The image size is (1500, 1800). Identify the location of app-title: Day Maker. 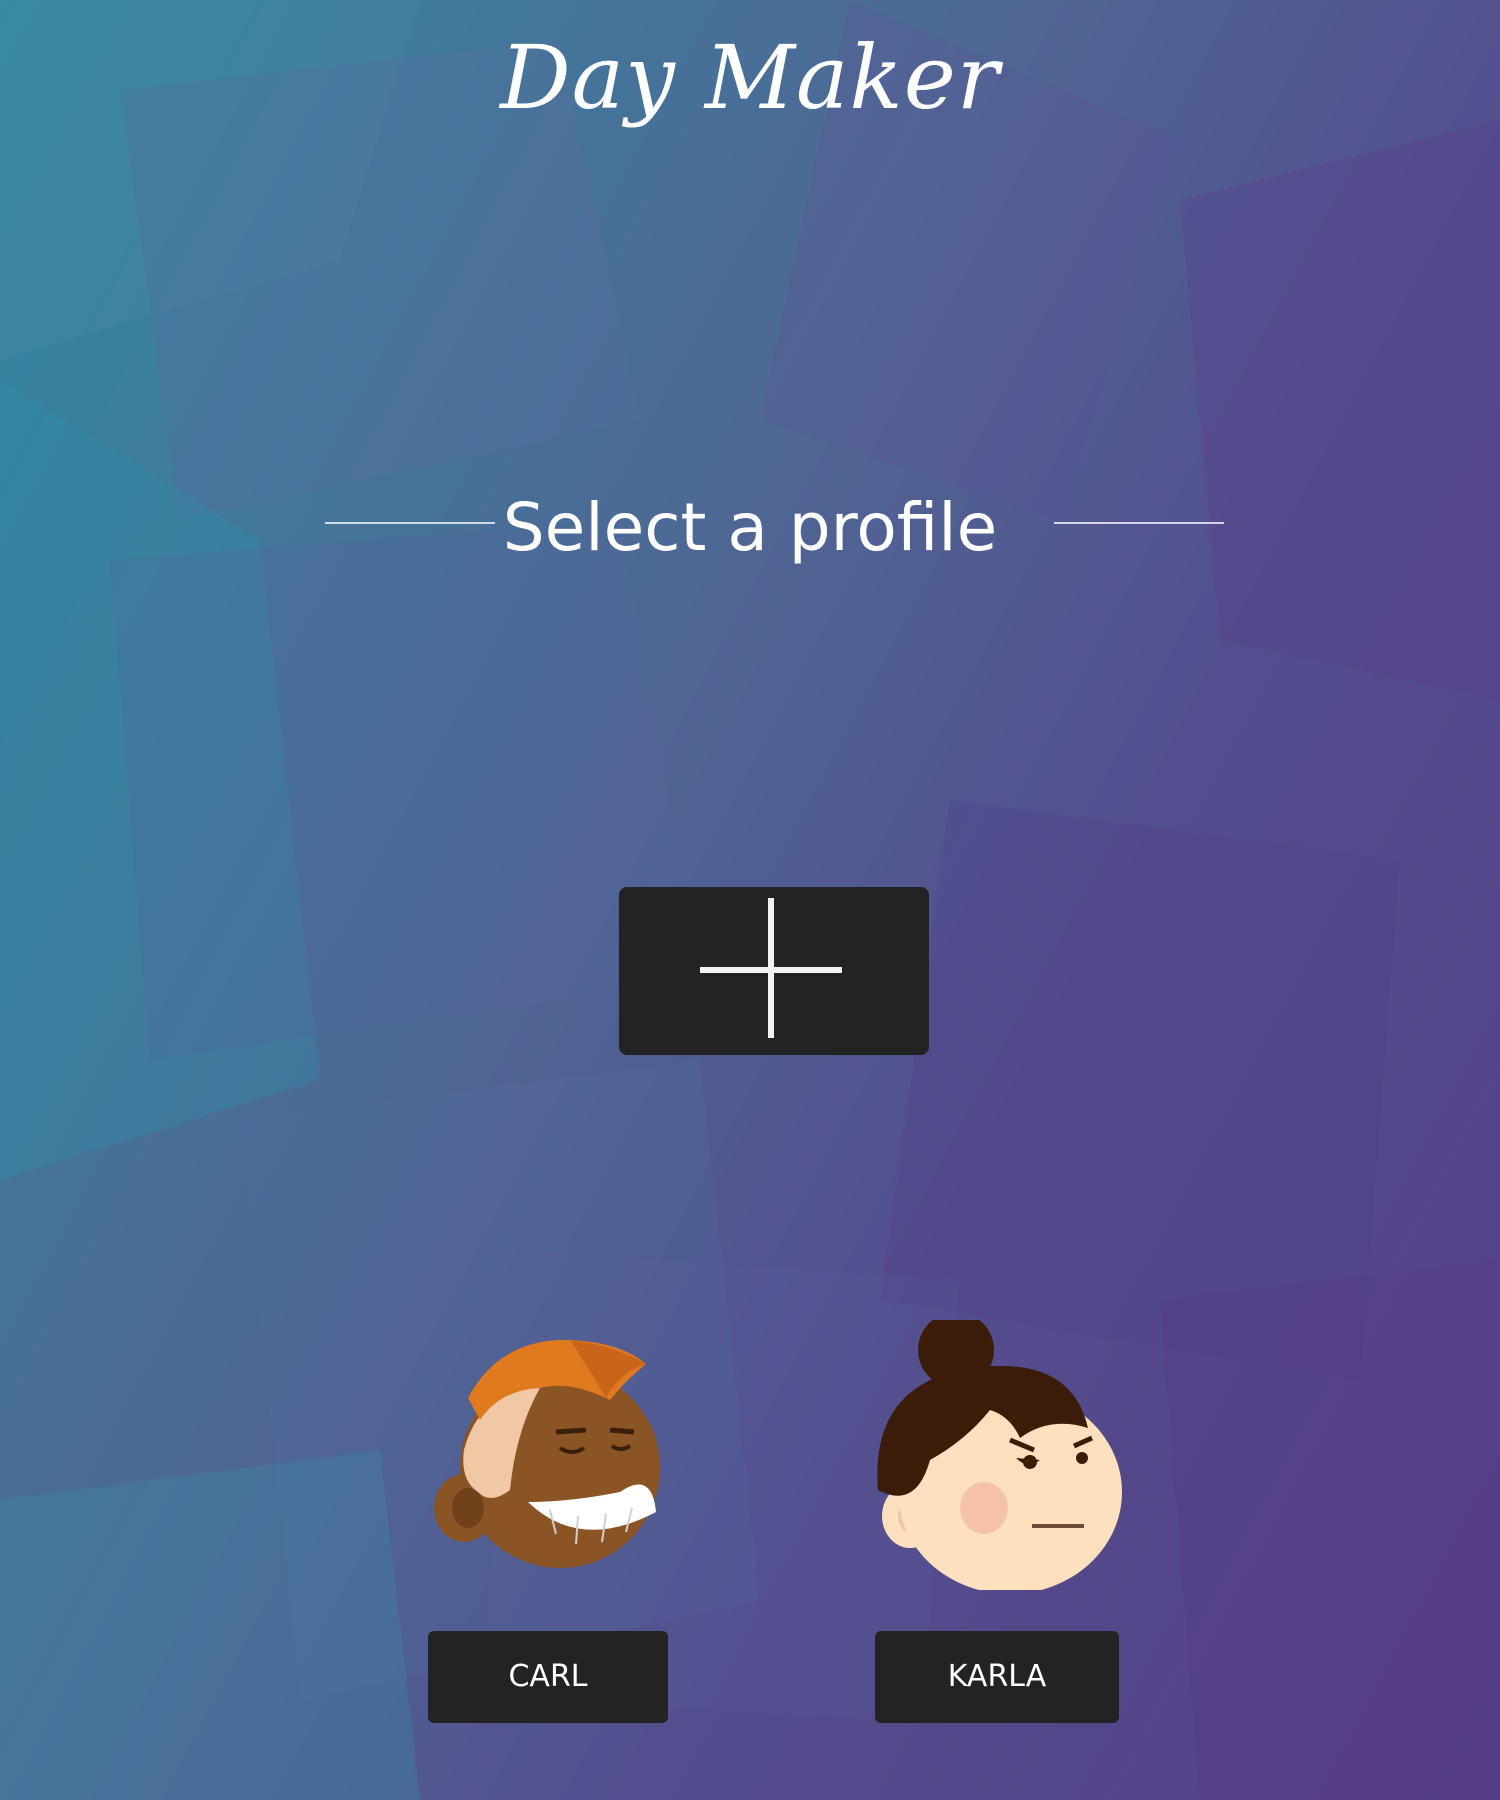
(750, 77).